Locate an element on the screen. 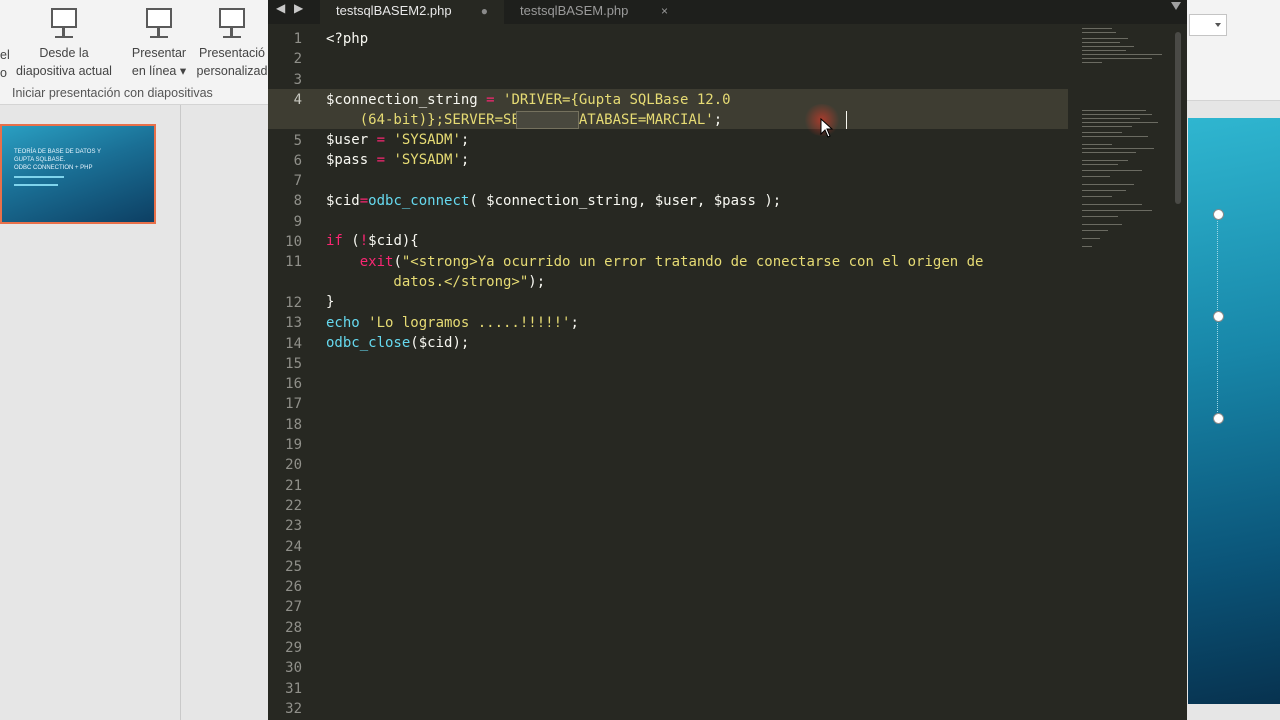 The height and width of the screenshot is (720, 1280). line-number: 19 is located at coordinates (293, 445).